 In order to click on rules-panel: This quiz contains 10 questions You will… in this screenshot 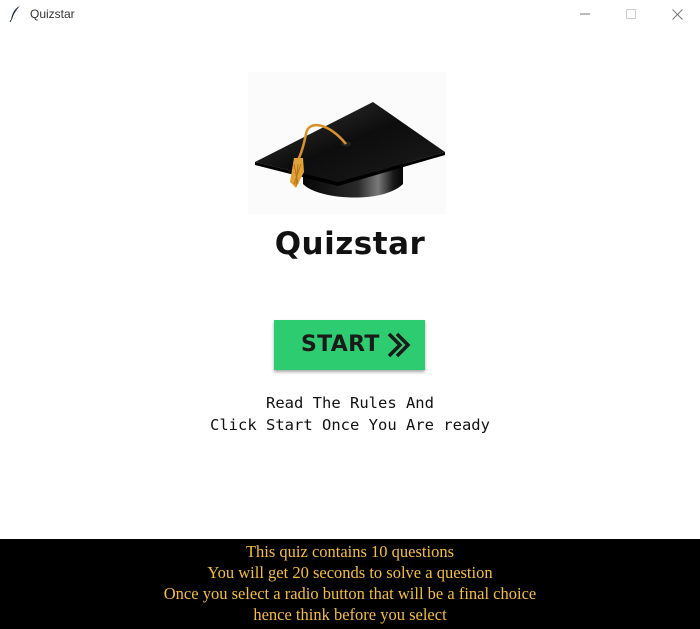, I will do `click(350, 584)`.